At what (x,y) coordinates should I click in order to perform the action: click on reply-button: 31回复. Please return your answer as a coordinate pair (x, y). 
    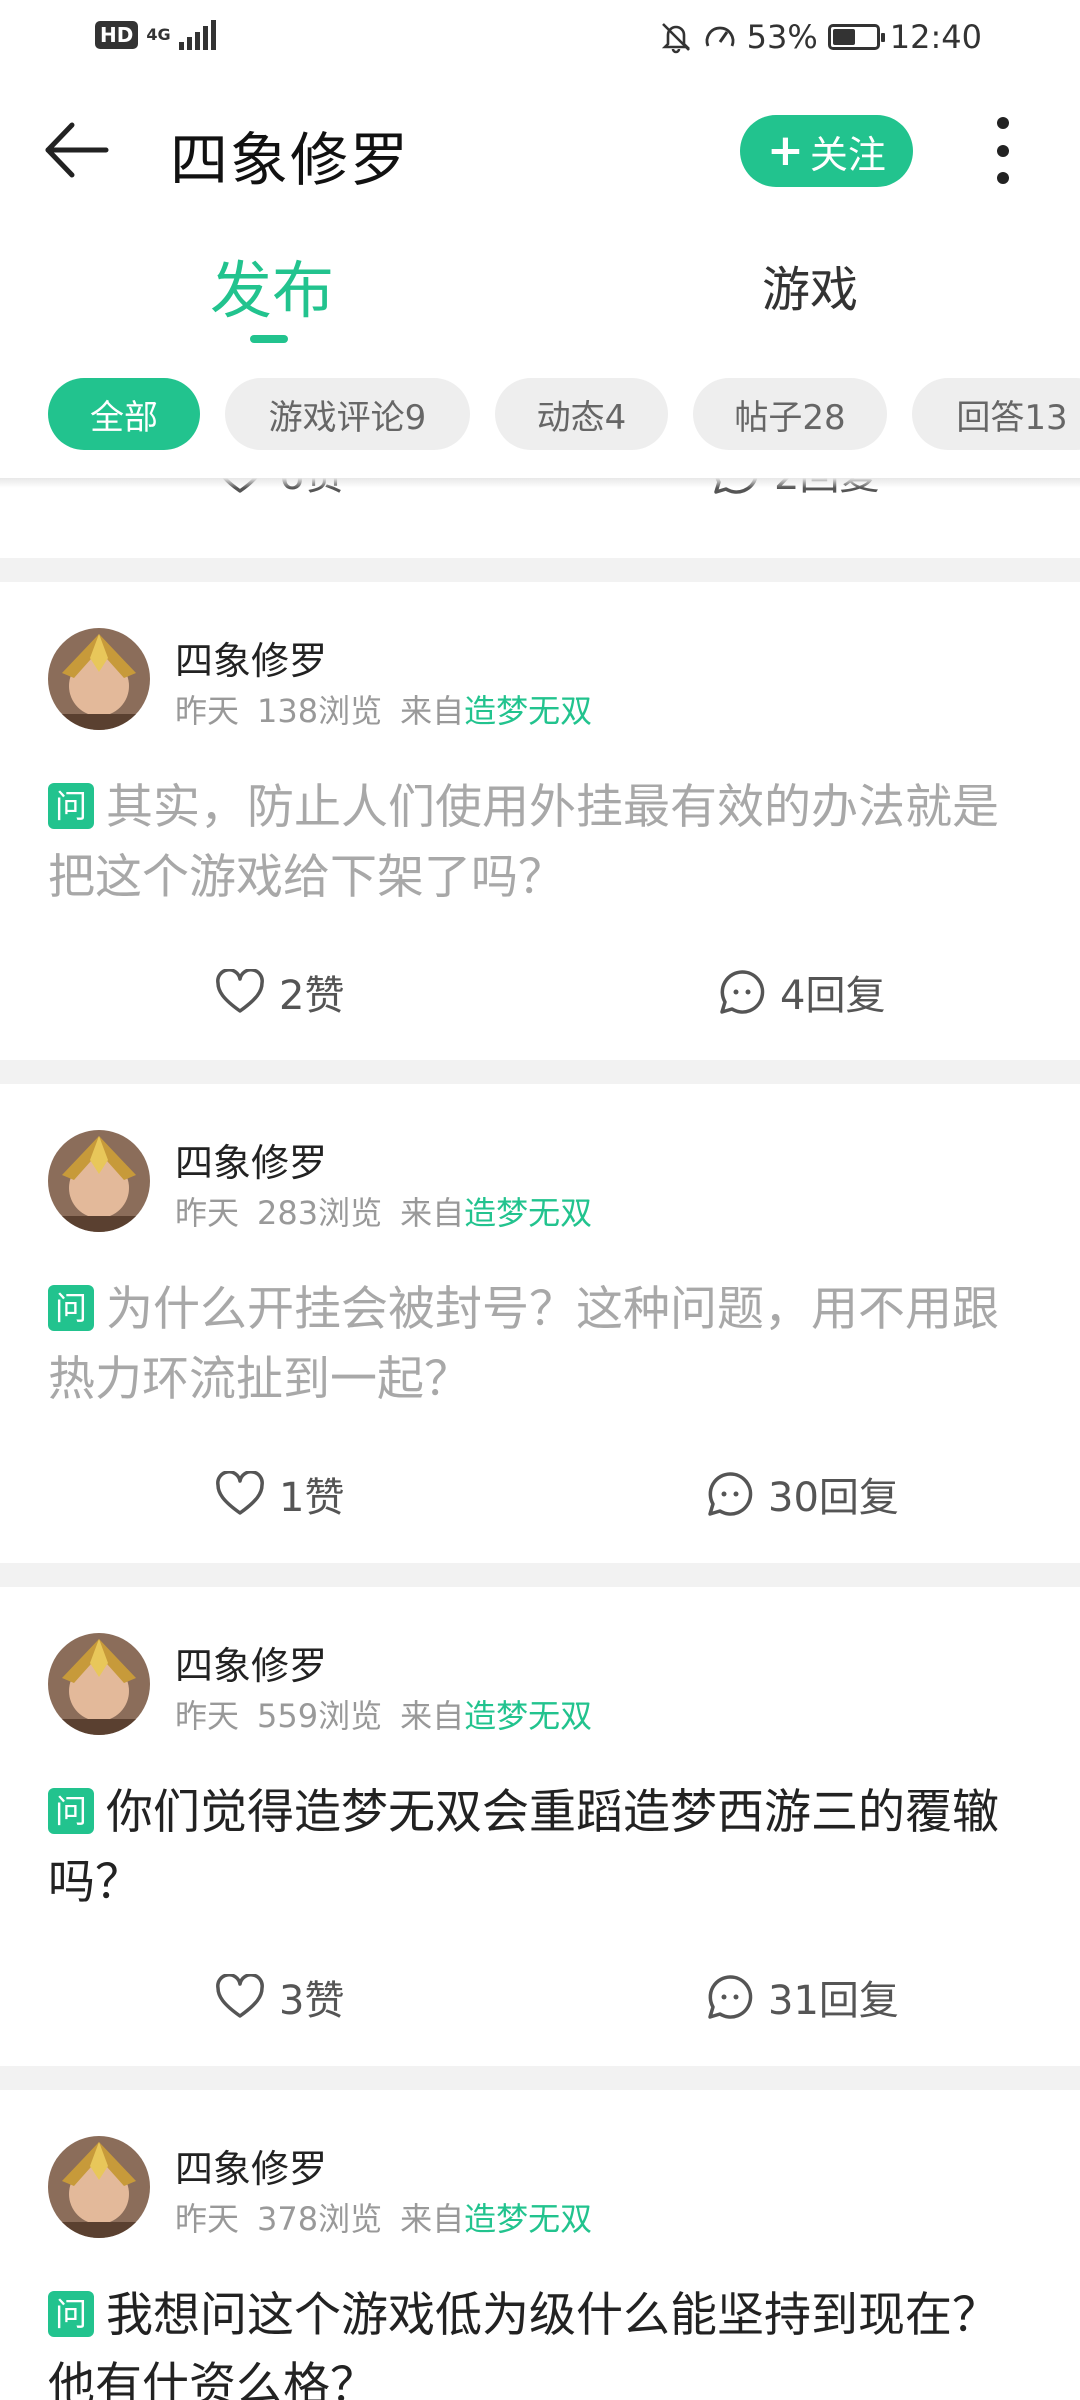
    Looking at the image, I should click on (802, 1997).